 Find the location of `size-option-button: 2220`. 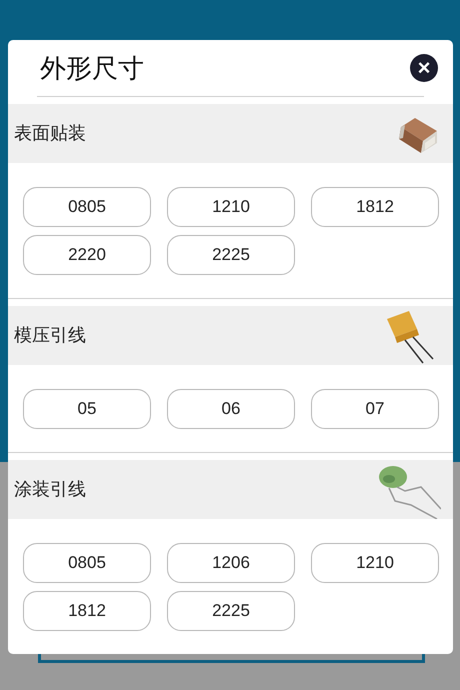

size-option-button: 2220 is located at coordinates (87, 255).